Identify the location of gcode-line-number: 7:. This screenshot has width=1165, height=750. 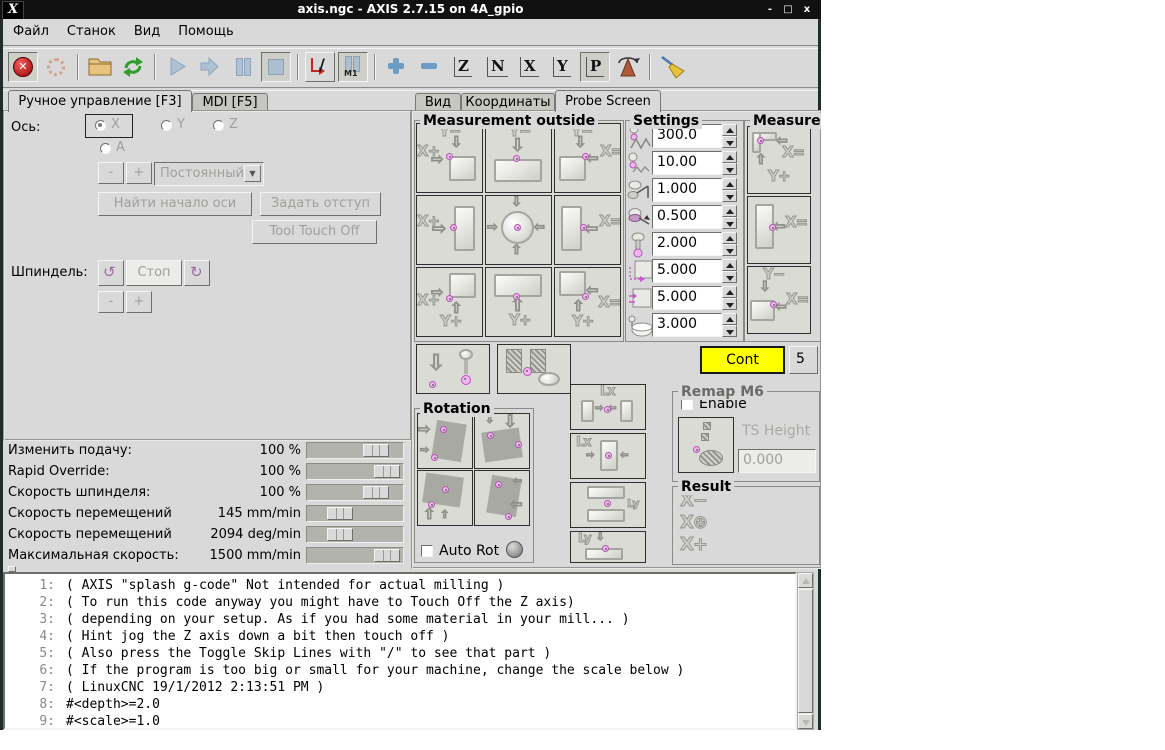
(47, 687).